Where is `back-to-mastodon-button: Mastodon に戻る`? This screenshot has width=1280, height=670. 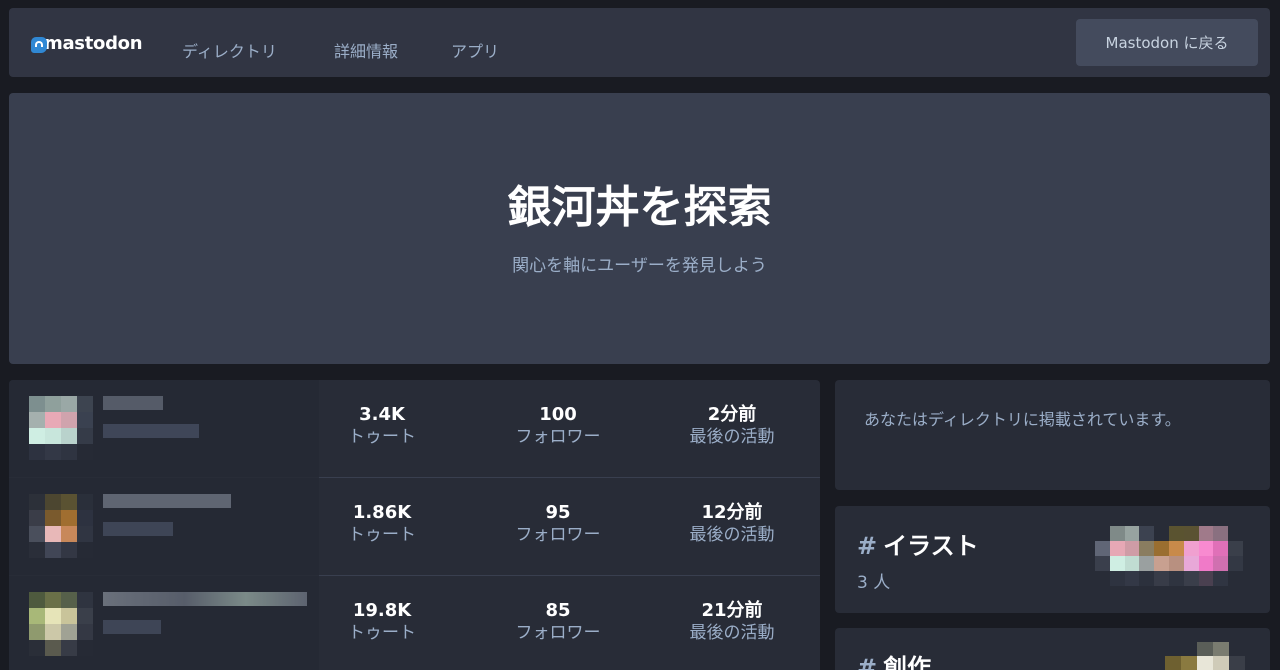 back-to-mastodon-button: Mastodon に戻る is located at coordinates (1167, 42).